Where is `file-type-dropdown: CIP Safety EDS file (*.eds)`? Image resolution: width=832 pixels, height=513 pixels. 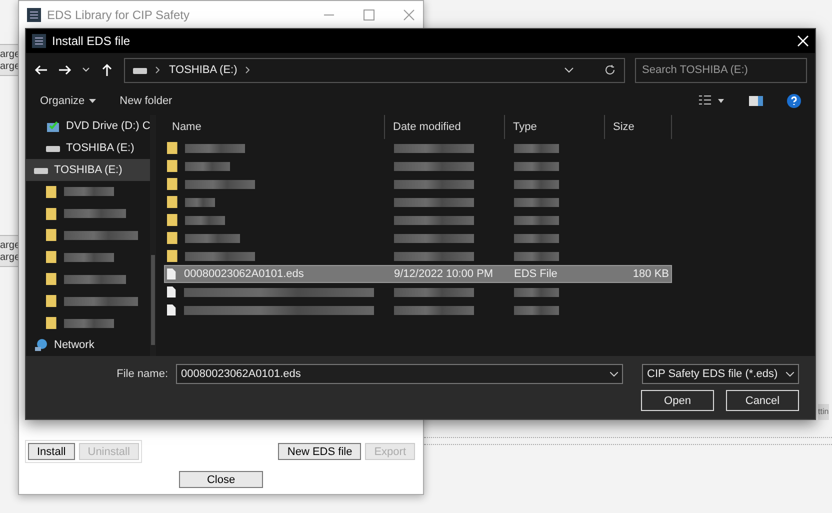 file-type-dropdown: CIP Safety EDS file (*.eds) is located at coordinates (720, 374).